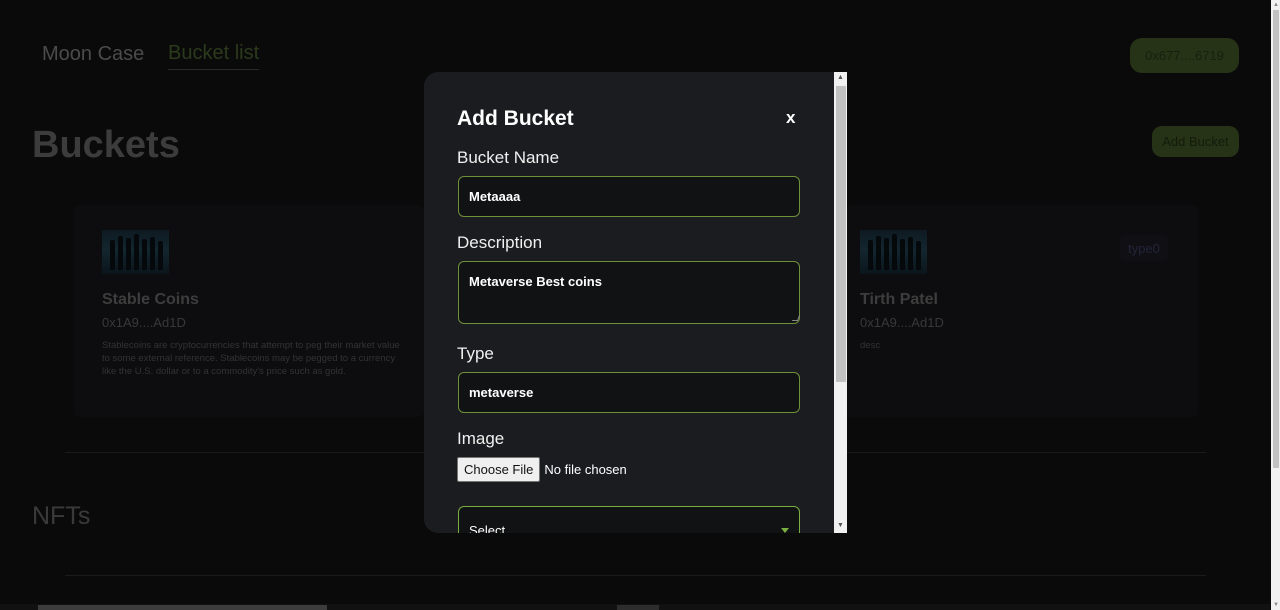 The image size is (1280, 610). What do you see at coordinates (214, 56) in the screenshot?
I see `nav-link-bucket-list: Bucket list` at bounding box center [214, 56].